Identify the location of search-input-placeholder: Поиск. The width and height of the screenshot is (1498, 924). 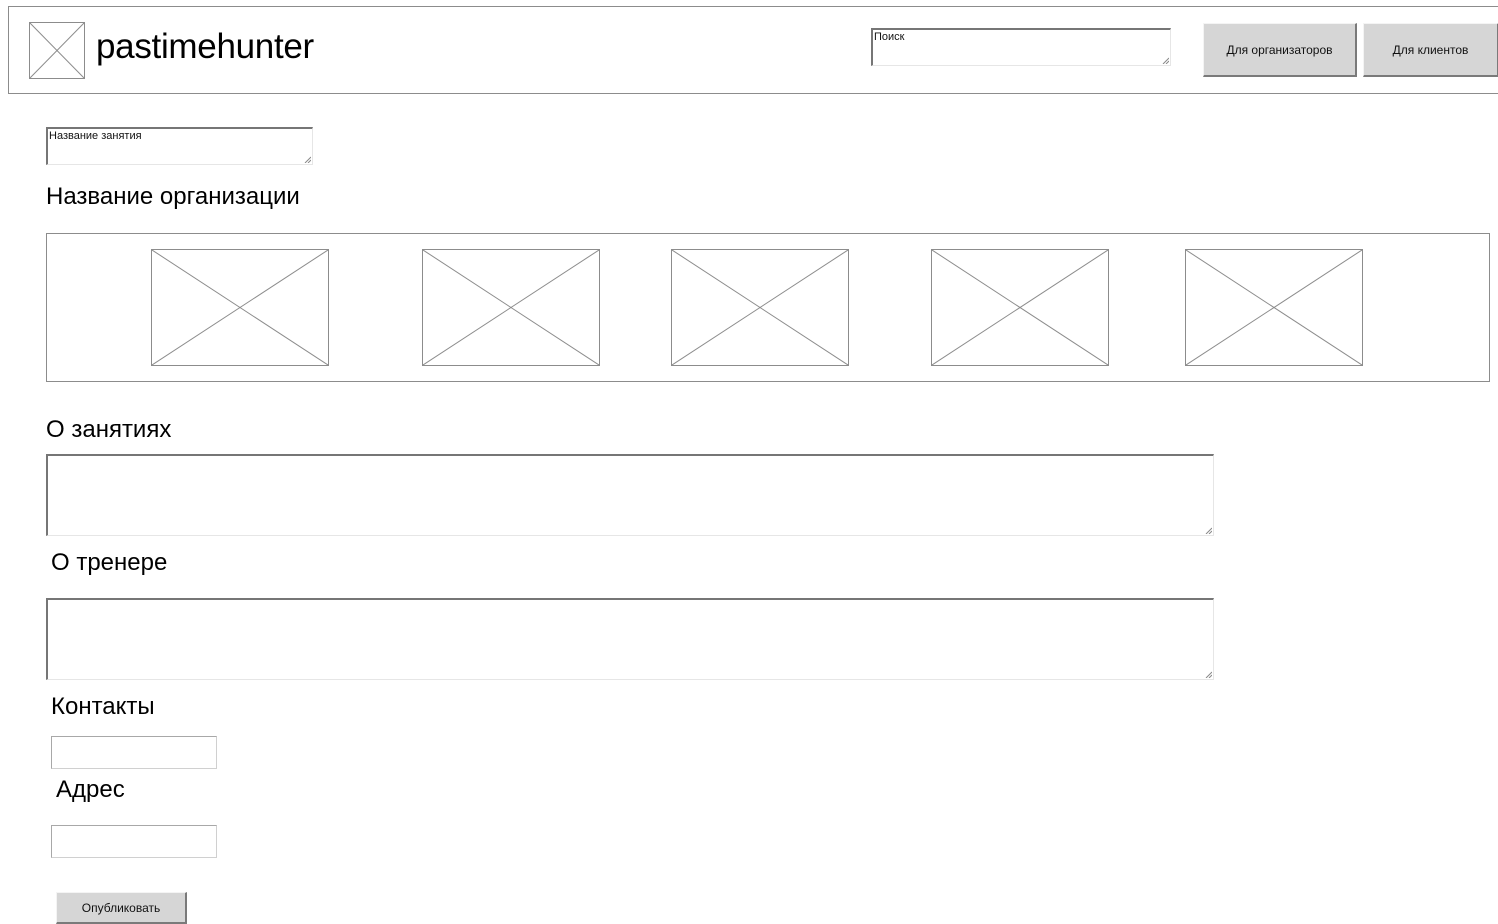
(889, 37).